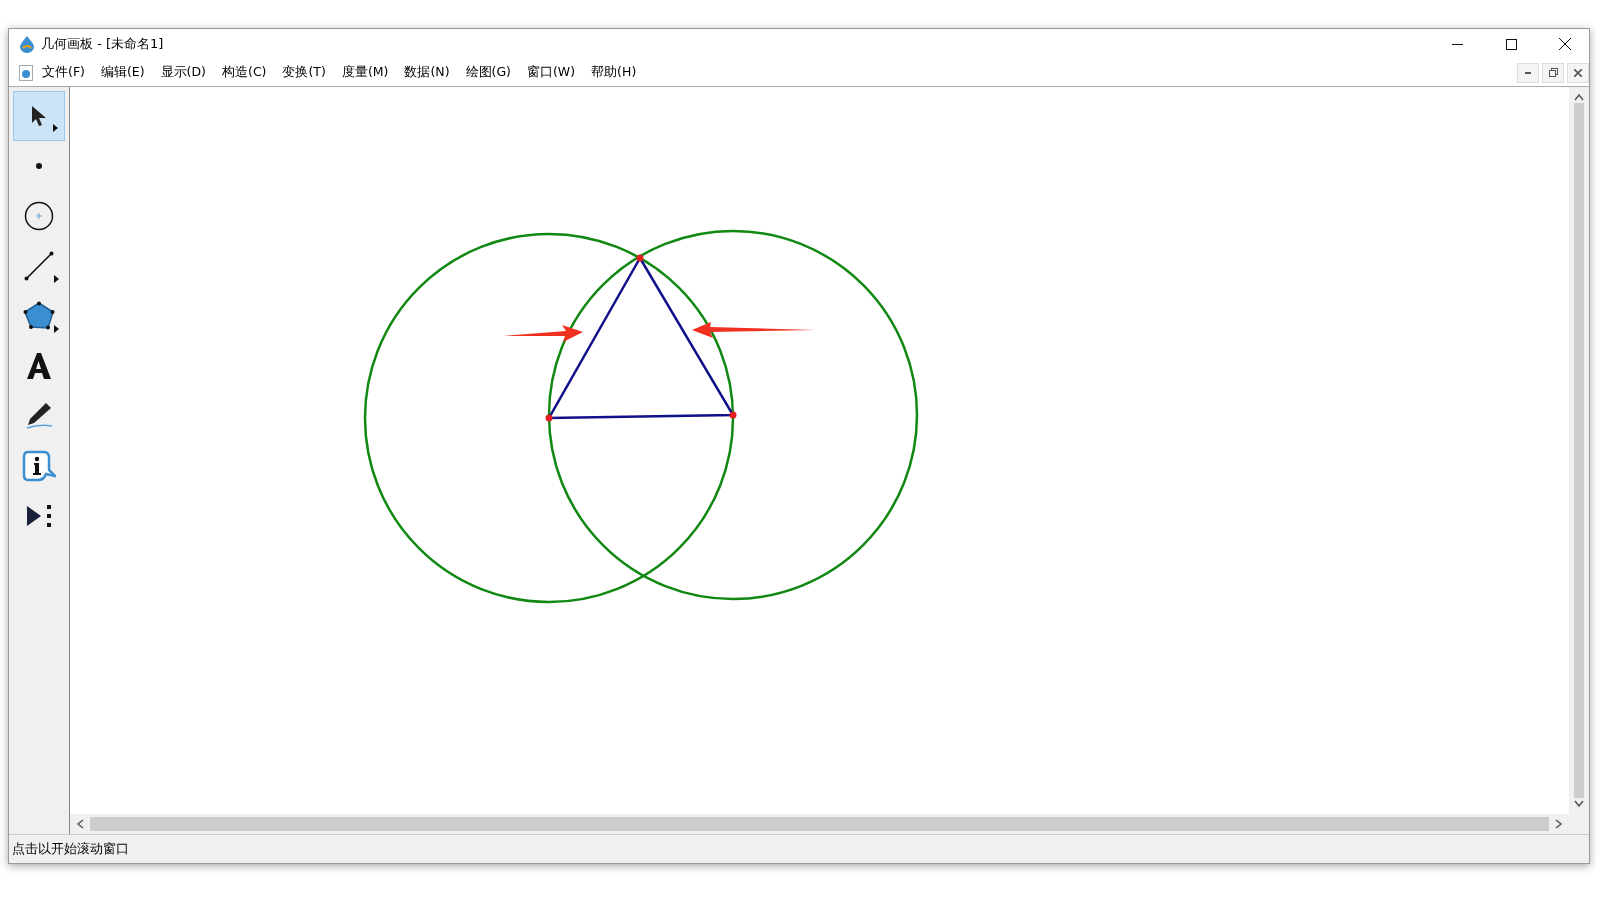 The width and height of the screenshot is (1600, 900). What do you see at coordinates (1579, 804) in the screenshot?
I see `scroll-down-icon` at bounding box center [1579, 804].